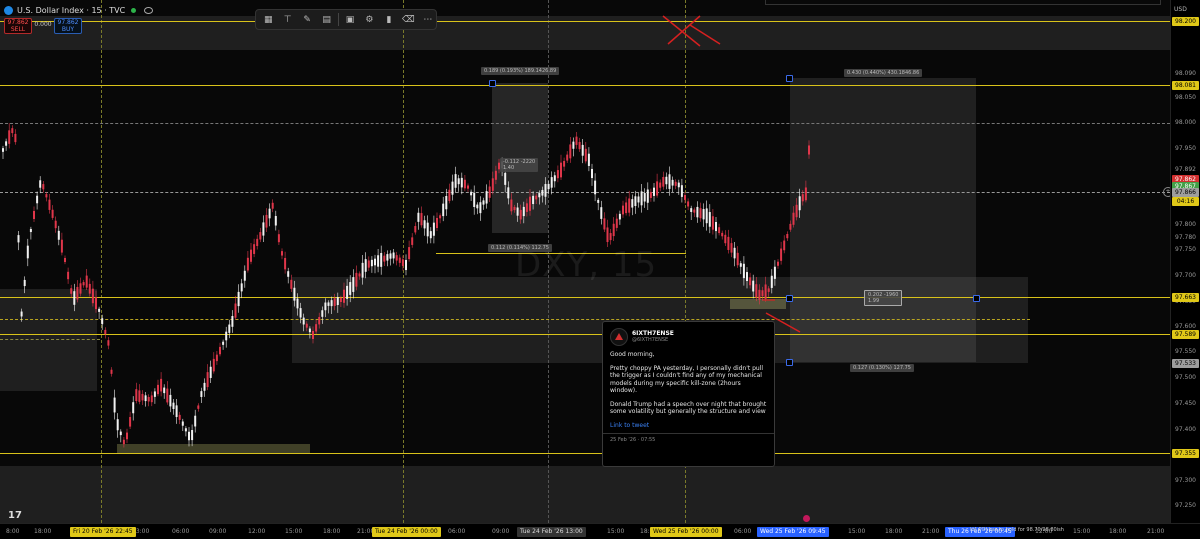 This screenshot has width=1200, height=539. I want to click on add-text-icon: ▣, so click(350, 19).